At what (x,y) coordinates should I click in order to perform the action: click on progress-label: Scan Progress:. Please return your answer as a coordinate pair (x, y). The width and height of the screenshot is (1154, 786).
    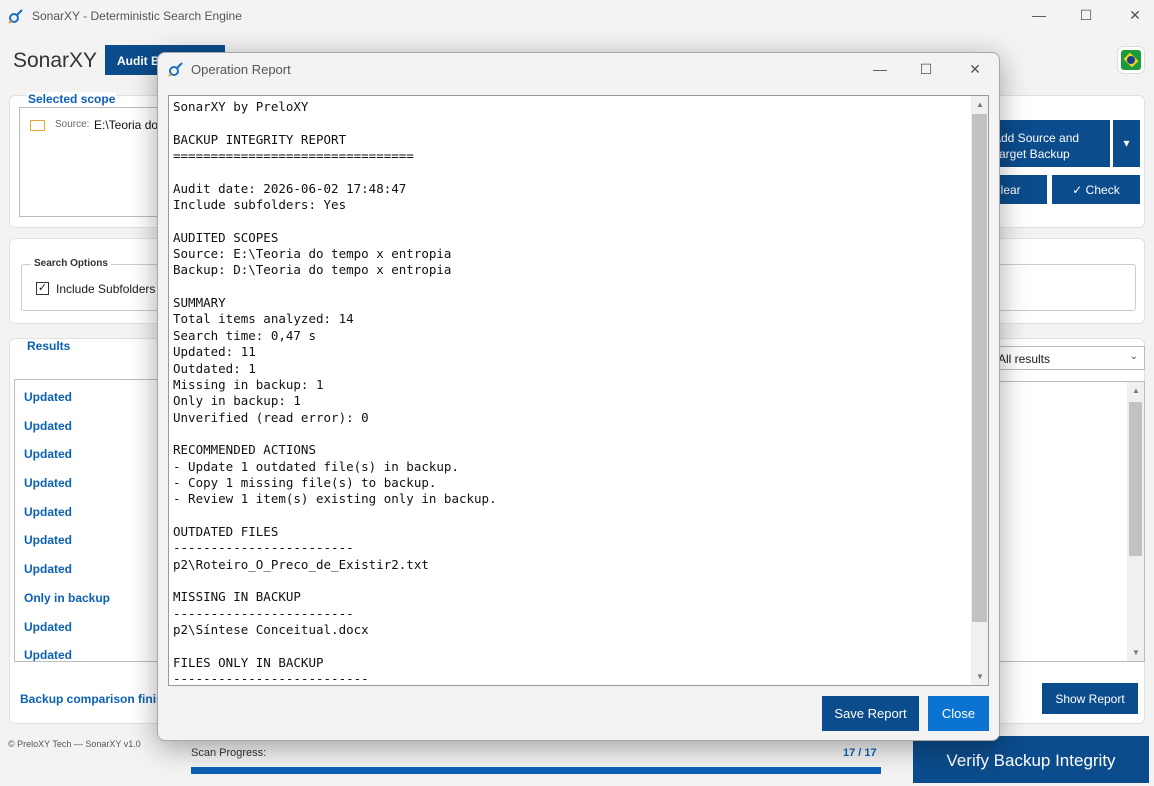
    Looking at the image, I should click on (229, 753).